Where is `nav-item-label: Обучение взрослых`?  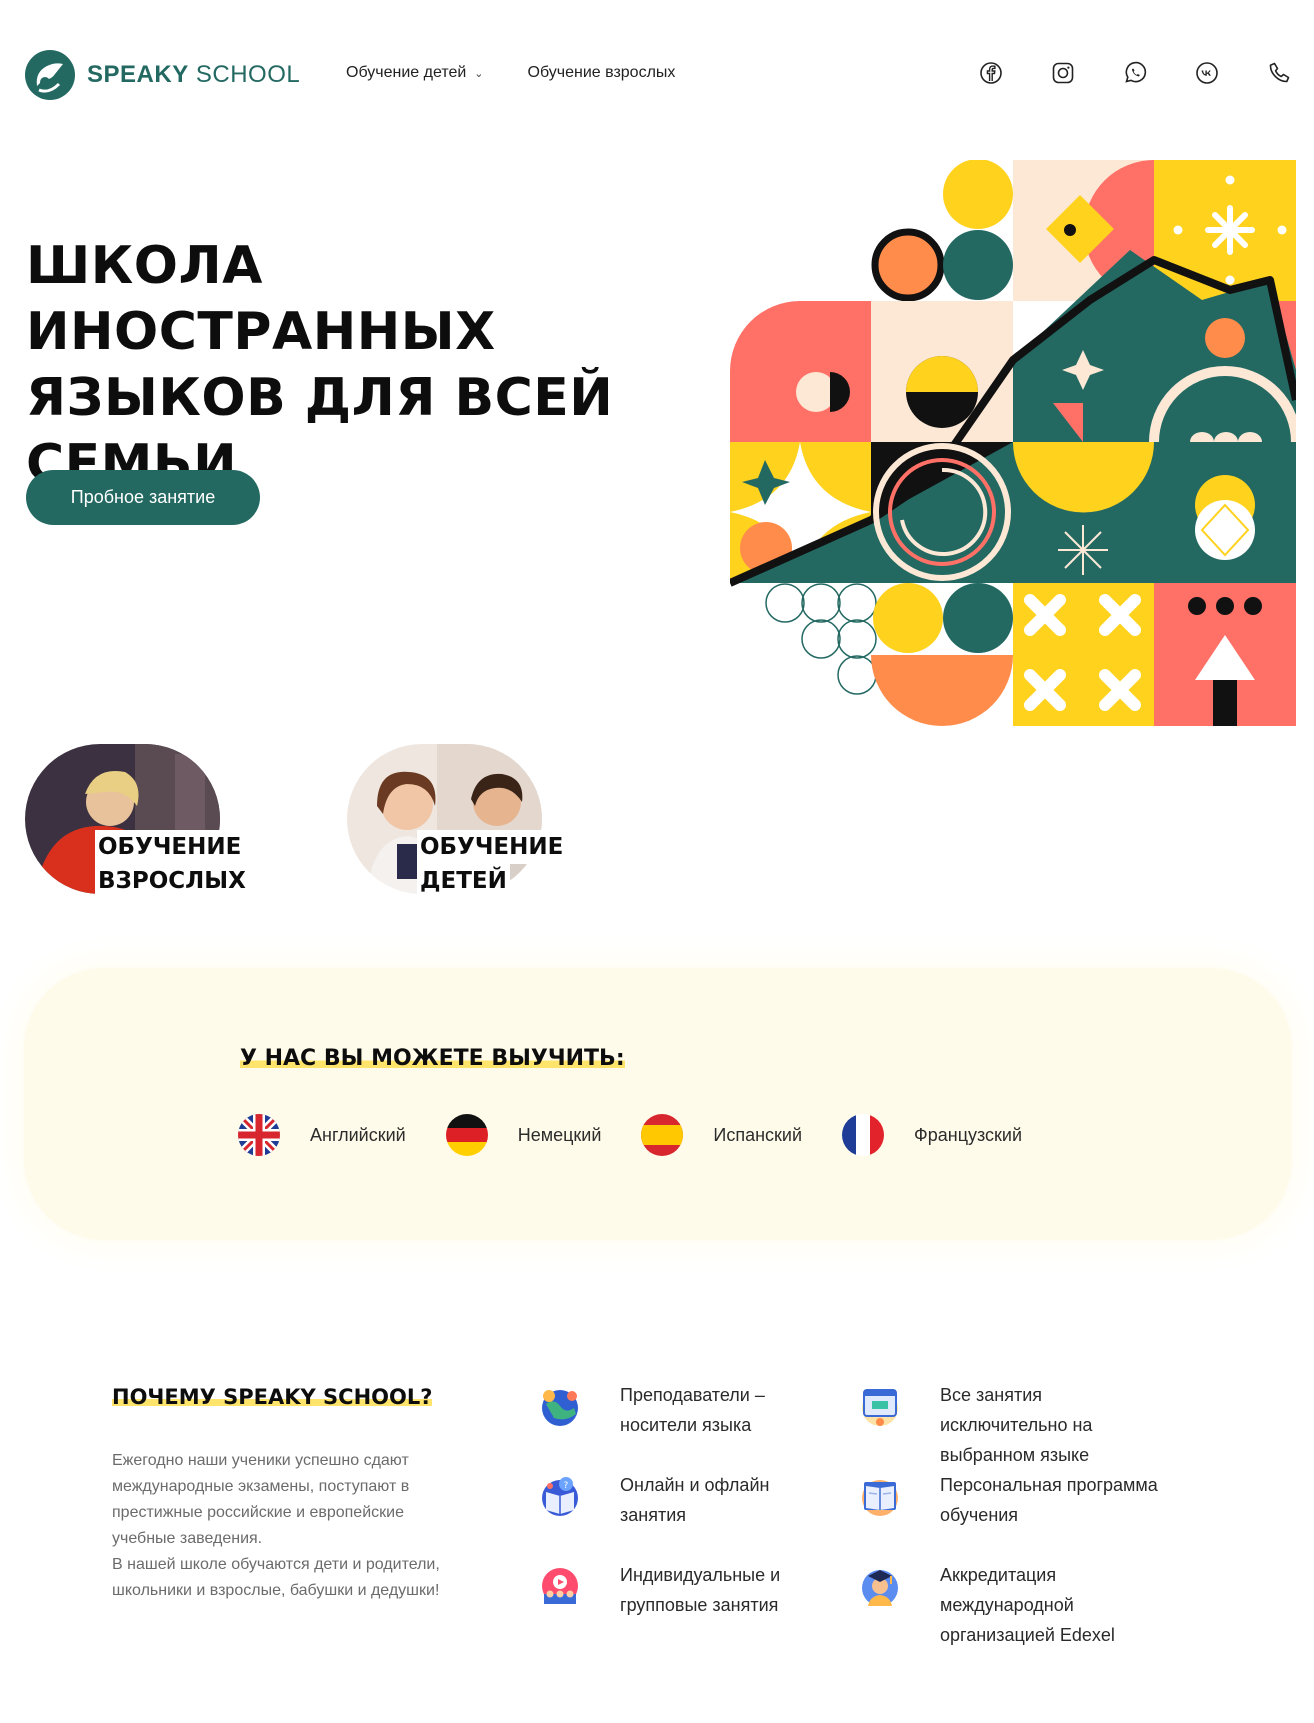
nav-item-label: Обучение взрослых is located at coordinates (601, 72).